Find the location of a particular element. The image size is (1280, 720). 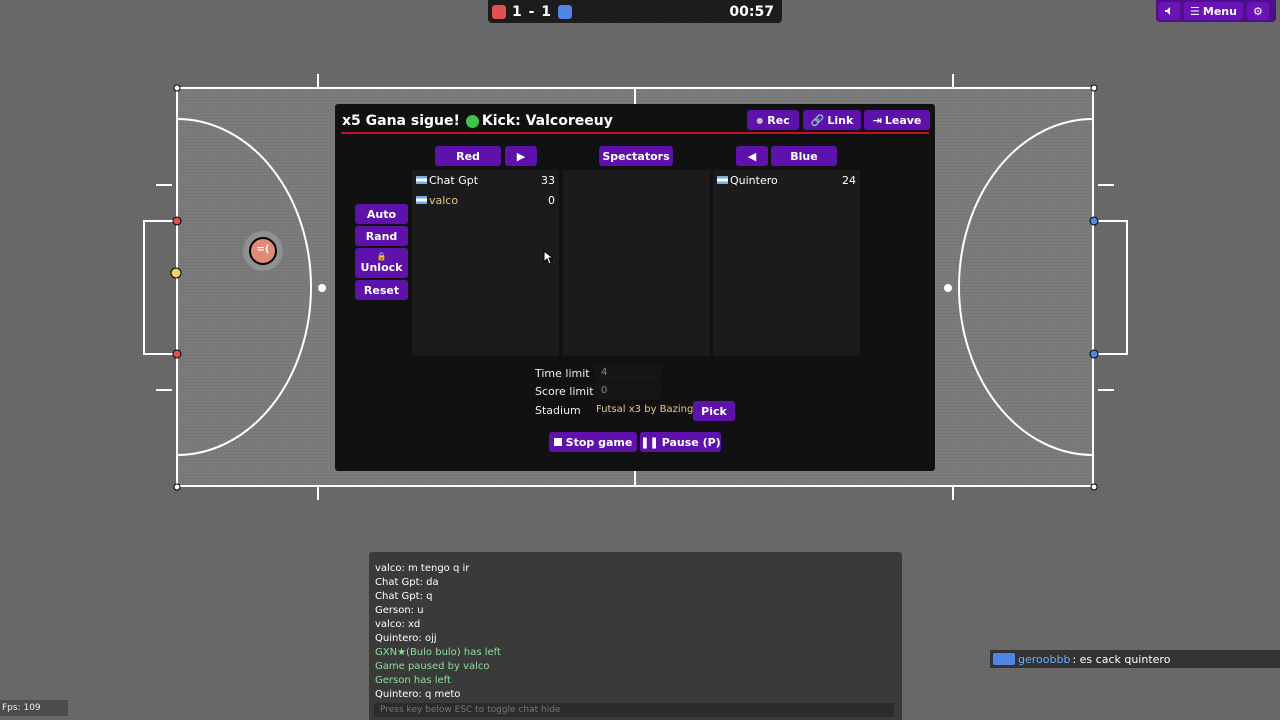

player-name: valco is located at coordinates (444, 200).